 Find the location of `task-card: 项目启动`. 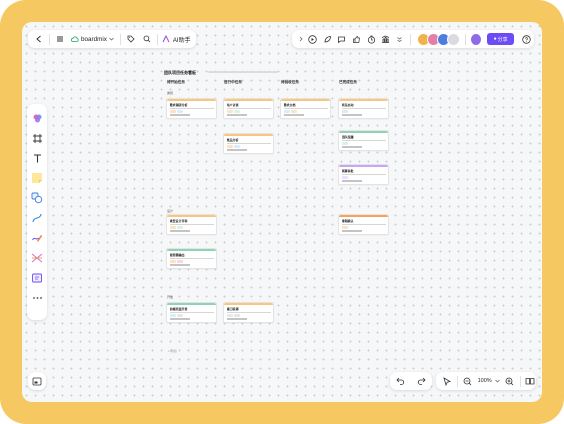

task-card: 项目启动 is located at coordinates (363, 108).